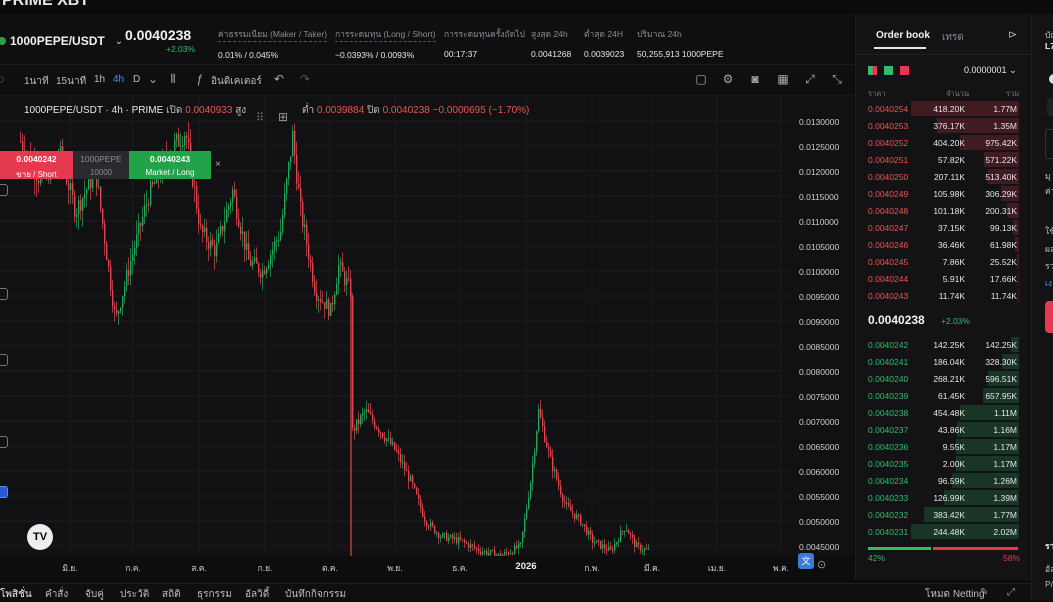 This screenshot has height=602, width=1053. Describe the element at coordinates (1051, 79) in the screenshot. I see `toggle-switch` at that location.